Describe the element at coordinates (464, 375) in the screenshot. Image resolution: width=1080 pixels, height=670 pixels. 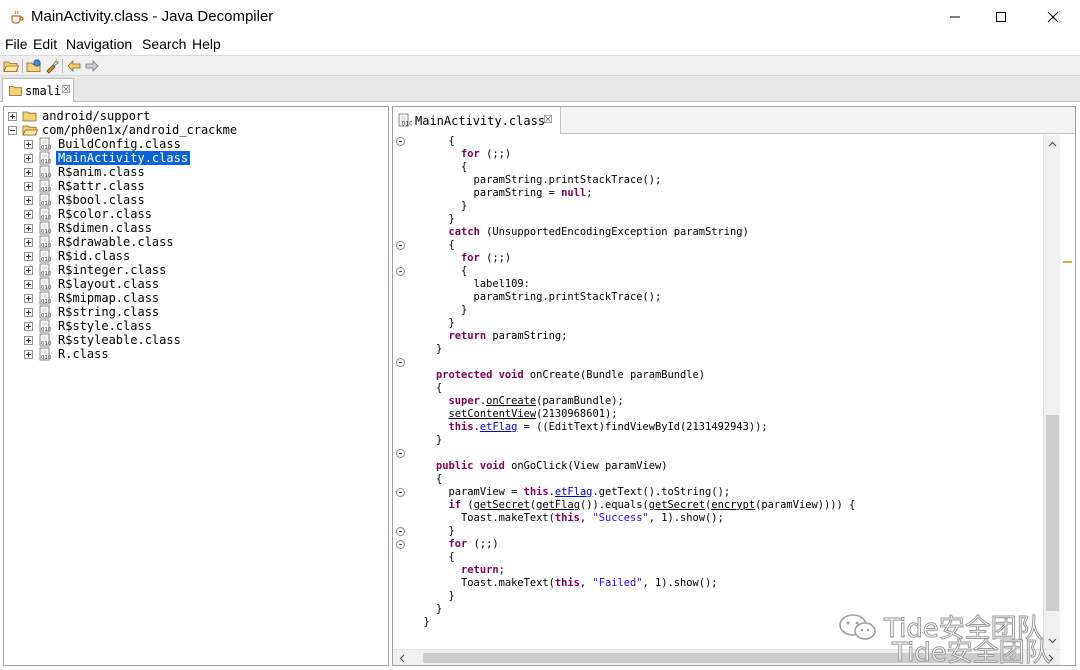
I see `code-token: protected` at that location.